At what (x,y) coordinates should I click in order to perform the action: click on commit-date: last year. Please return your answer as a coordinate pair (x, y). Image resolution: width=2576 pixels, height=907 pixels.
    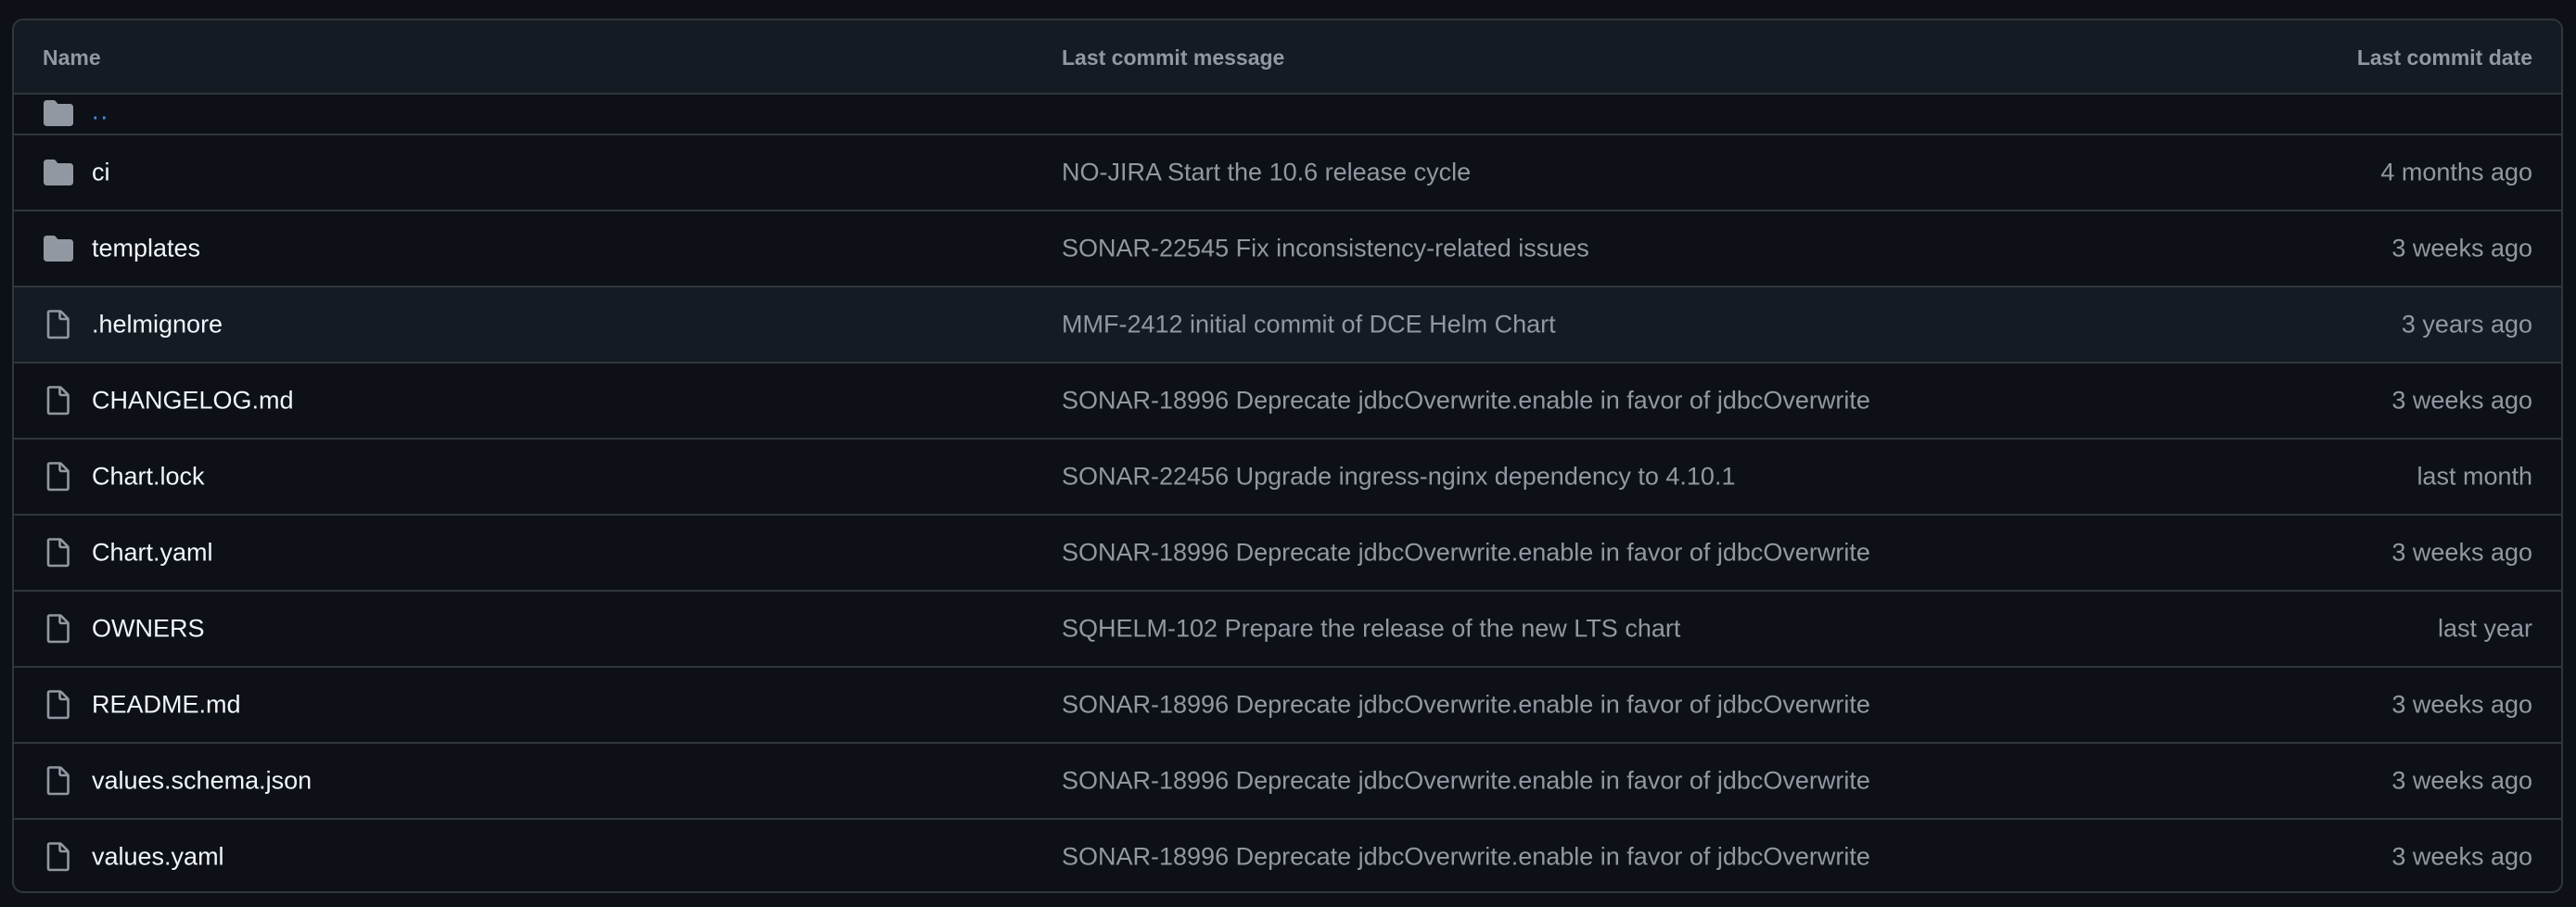
    Looking at the image, I should click on (2485, 628).